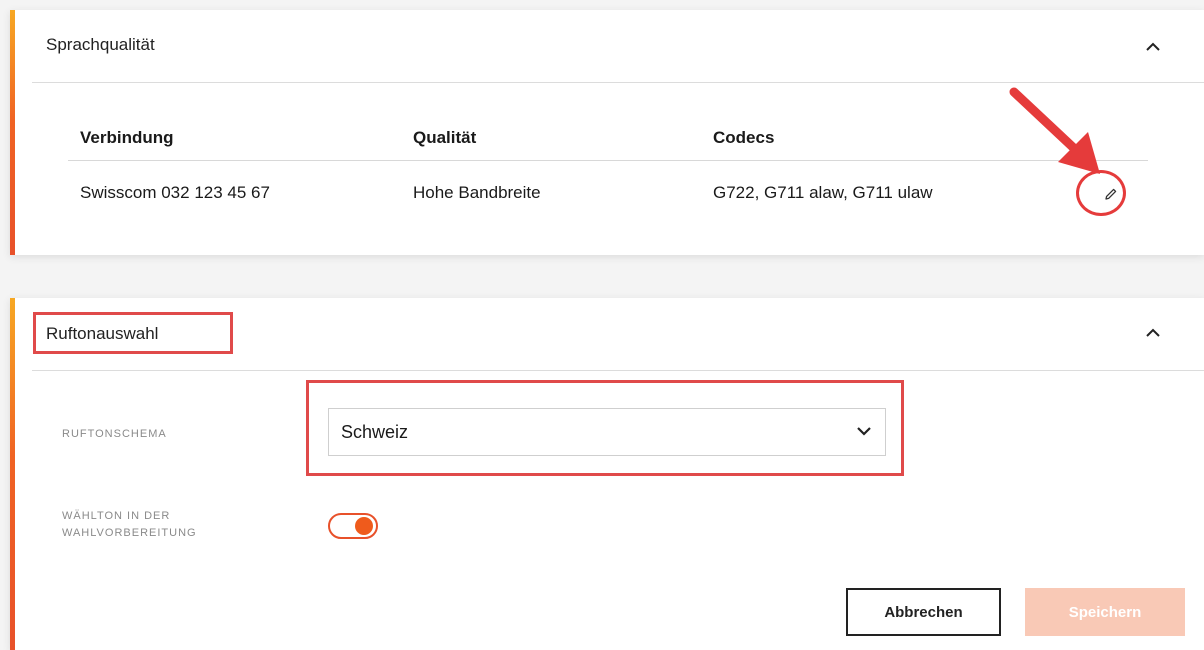 The image size is (1204, 650). Describe the element at coordinates (1054, 130) in the screenshot. I see `annotation-arrow` at that location.